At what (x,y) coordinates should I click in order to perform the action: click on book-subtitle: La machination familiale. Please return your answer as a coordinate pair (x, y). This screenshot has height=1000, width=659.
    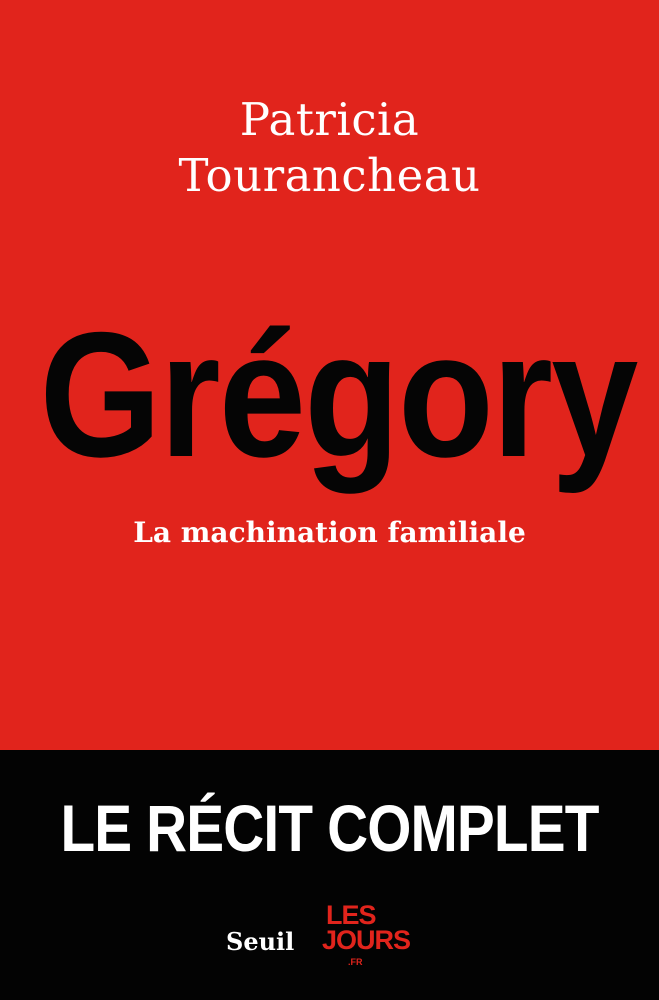
    Looking at the image, I should click on (329, 532).